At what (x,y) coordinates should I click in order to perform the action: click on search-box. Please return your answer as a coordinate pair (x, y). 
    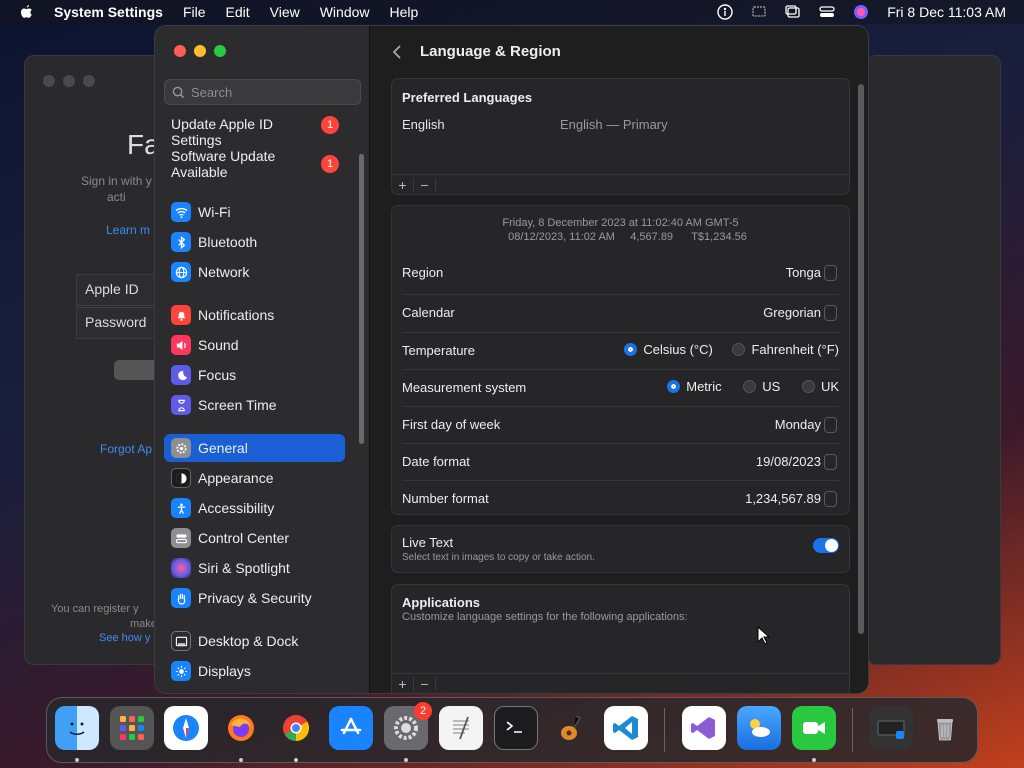
    Looking at the image, I should click on (262, 92).